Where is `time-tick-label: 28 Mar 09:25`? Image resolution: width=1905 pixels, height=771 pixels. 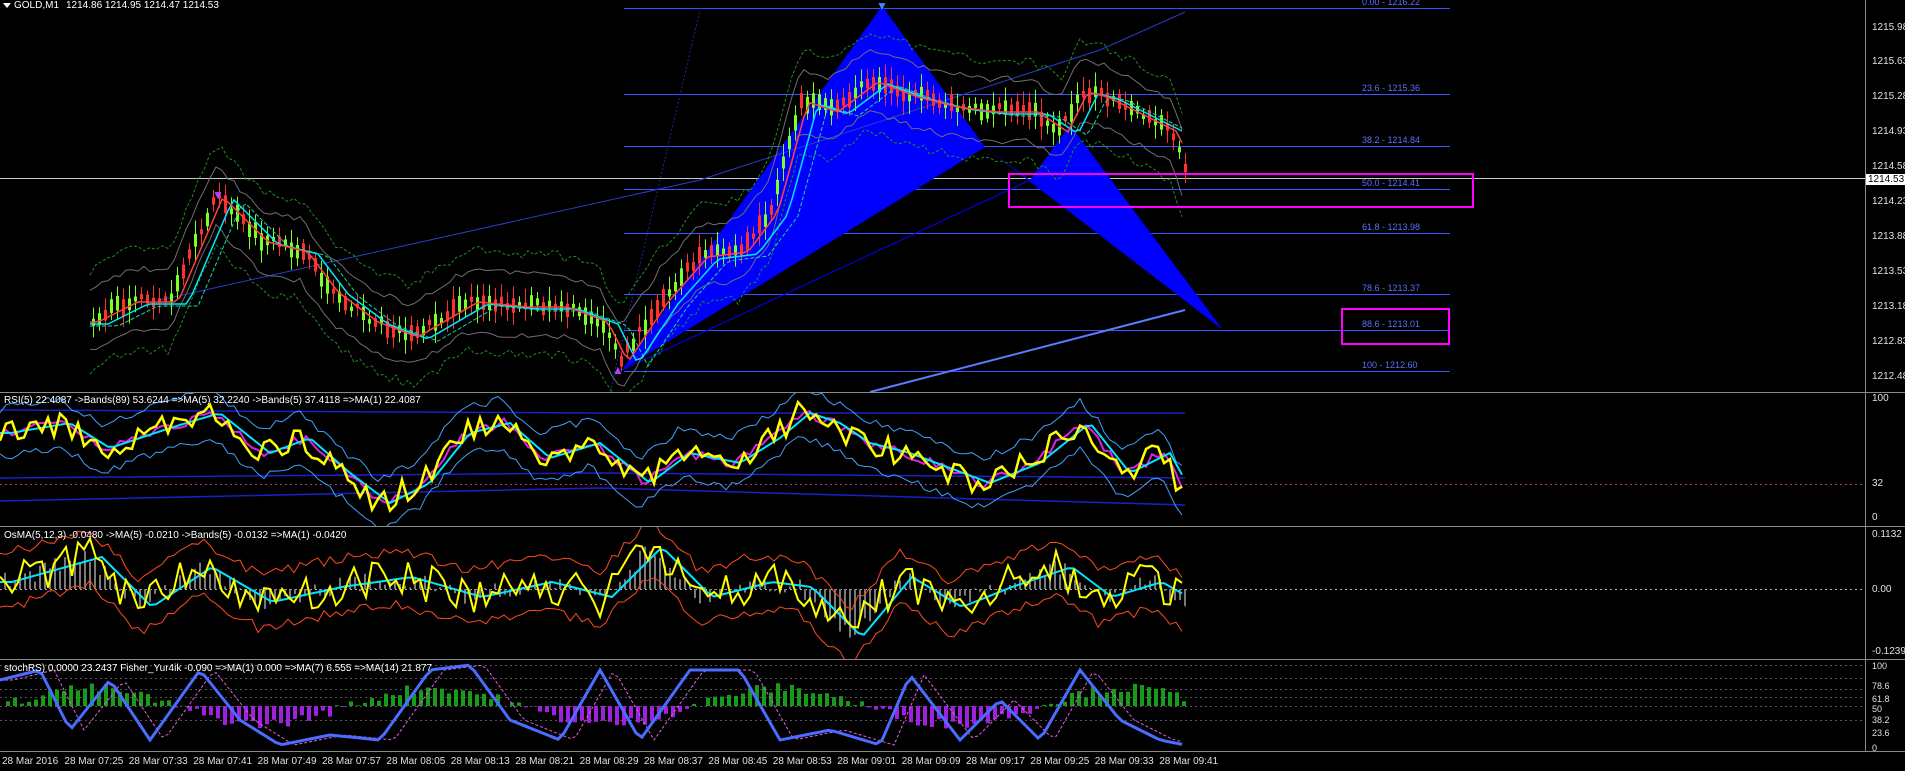
time-tick-label: 28 Mar 09:25 is located at coordinates (1060, 761).